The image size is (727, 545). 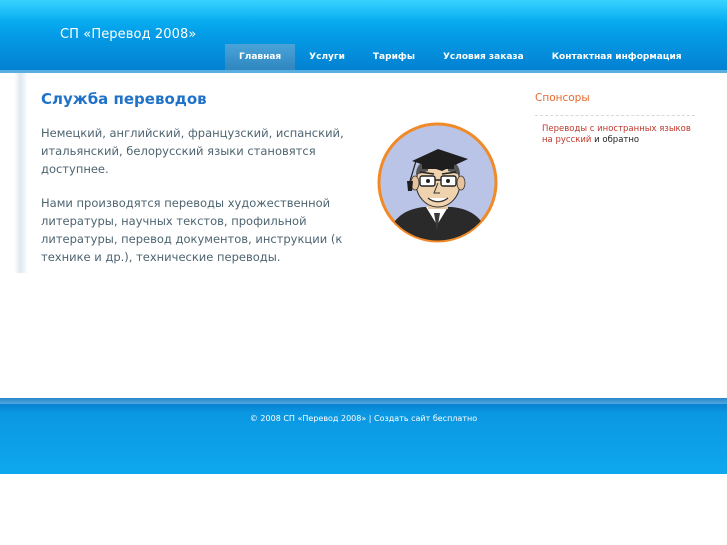 What do you see at coordinates (615, 115) in the screenshot?
I see `sponsors-divider` at bounding box center [615, 115].